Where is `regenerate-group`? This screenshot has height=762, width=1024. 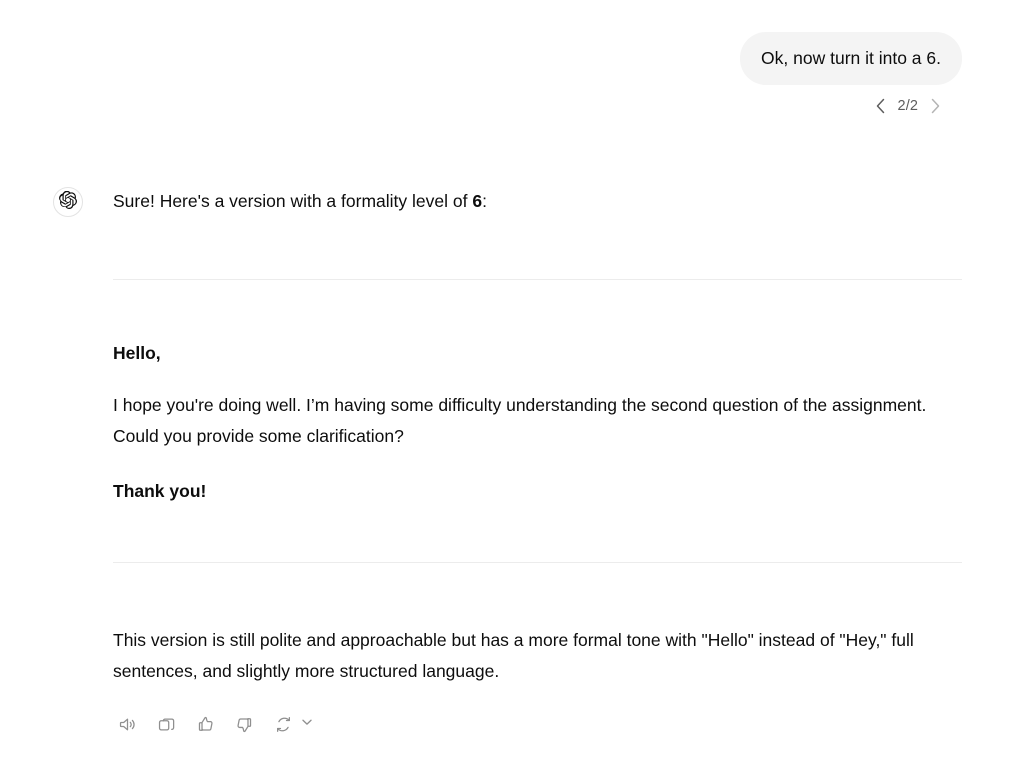
regenerate-group is located at coordinates (293, 725).